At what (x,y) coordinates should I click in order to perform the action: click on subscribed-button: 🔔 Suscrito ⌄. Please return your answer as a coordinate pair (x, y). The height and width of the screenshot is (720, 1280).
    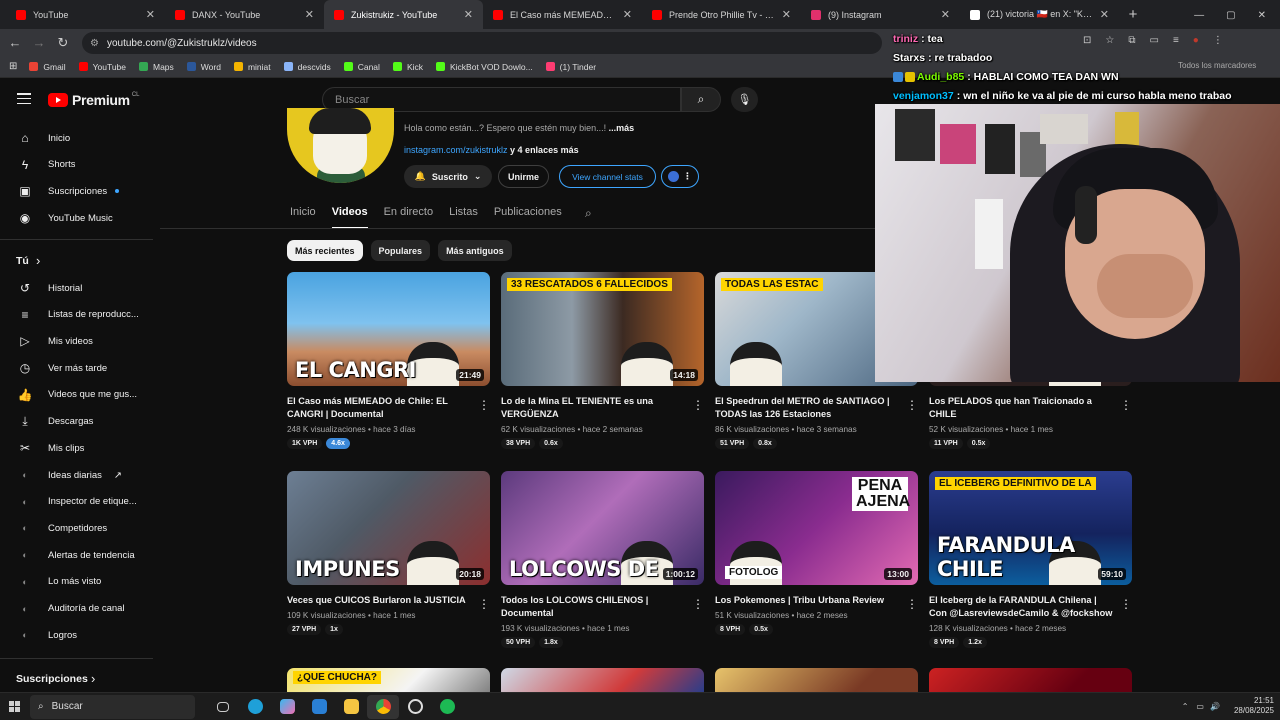
    Looking at the image, I should click on (448, 176).